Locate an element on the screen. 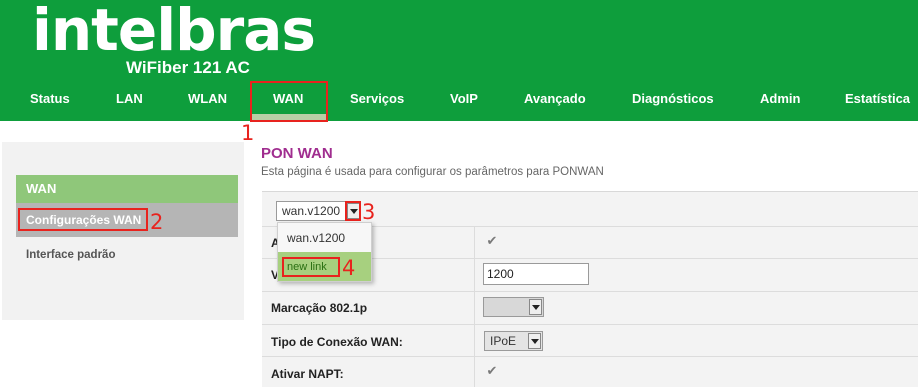 The width and height of the screenshot is (918, 387). nav-servicos: Serviços is located at coordinates (377, 99).